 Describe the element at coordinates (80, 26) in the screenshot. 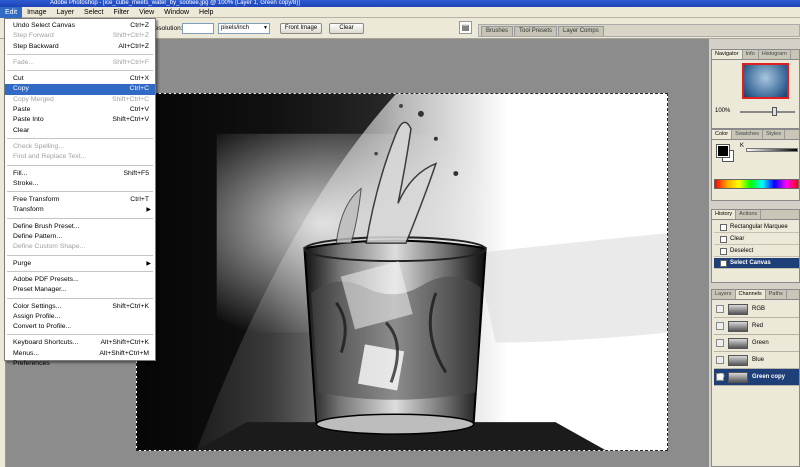

I see `menu-item-undo: Undo Select Canvas Ctrl+Z` at that location.